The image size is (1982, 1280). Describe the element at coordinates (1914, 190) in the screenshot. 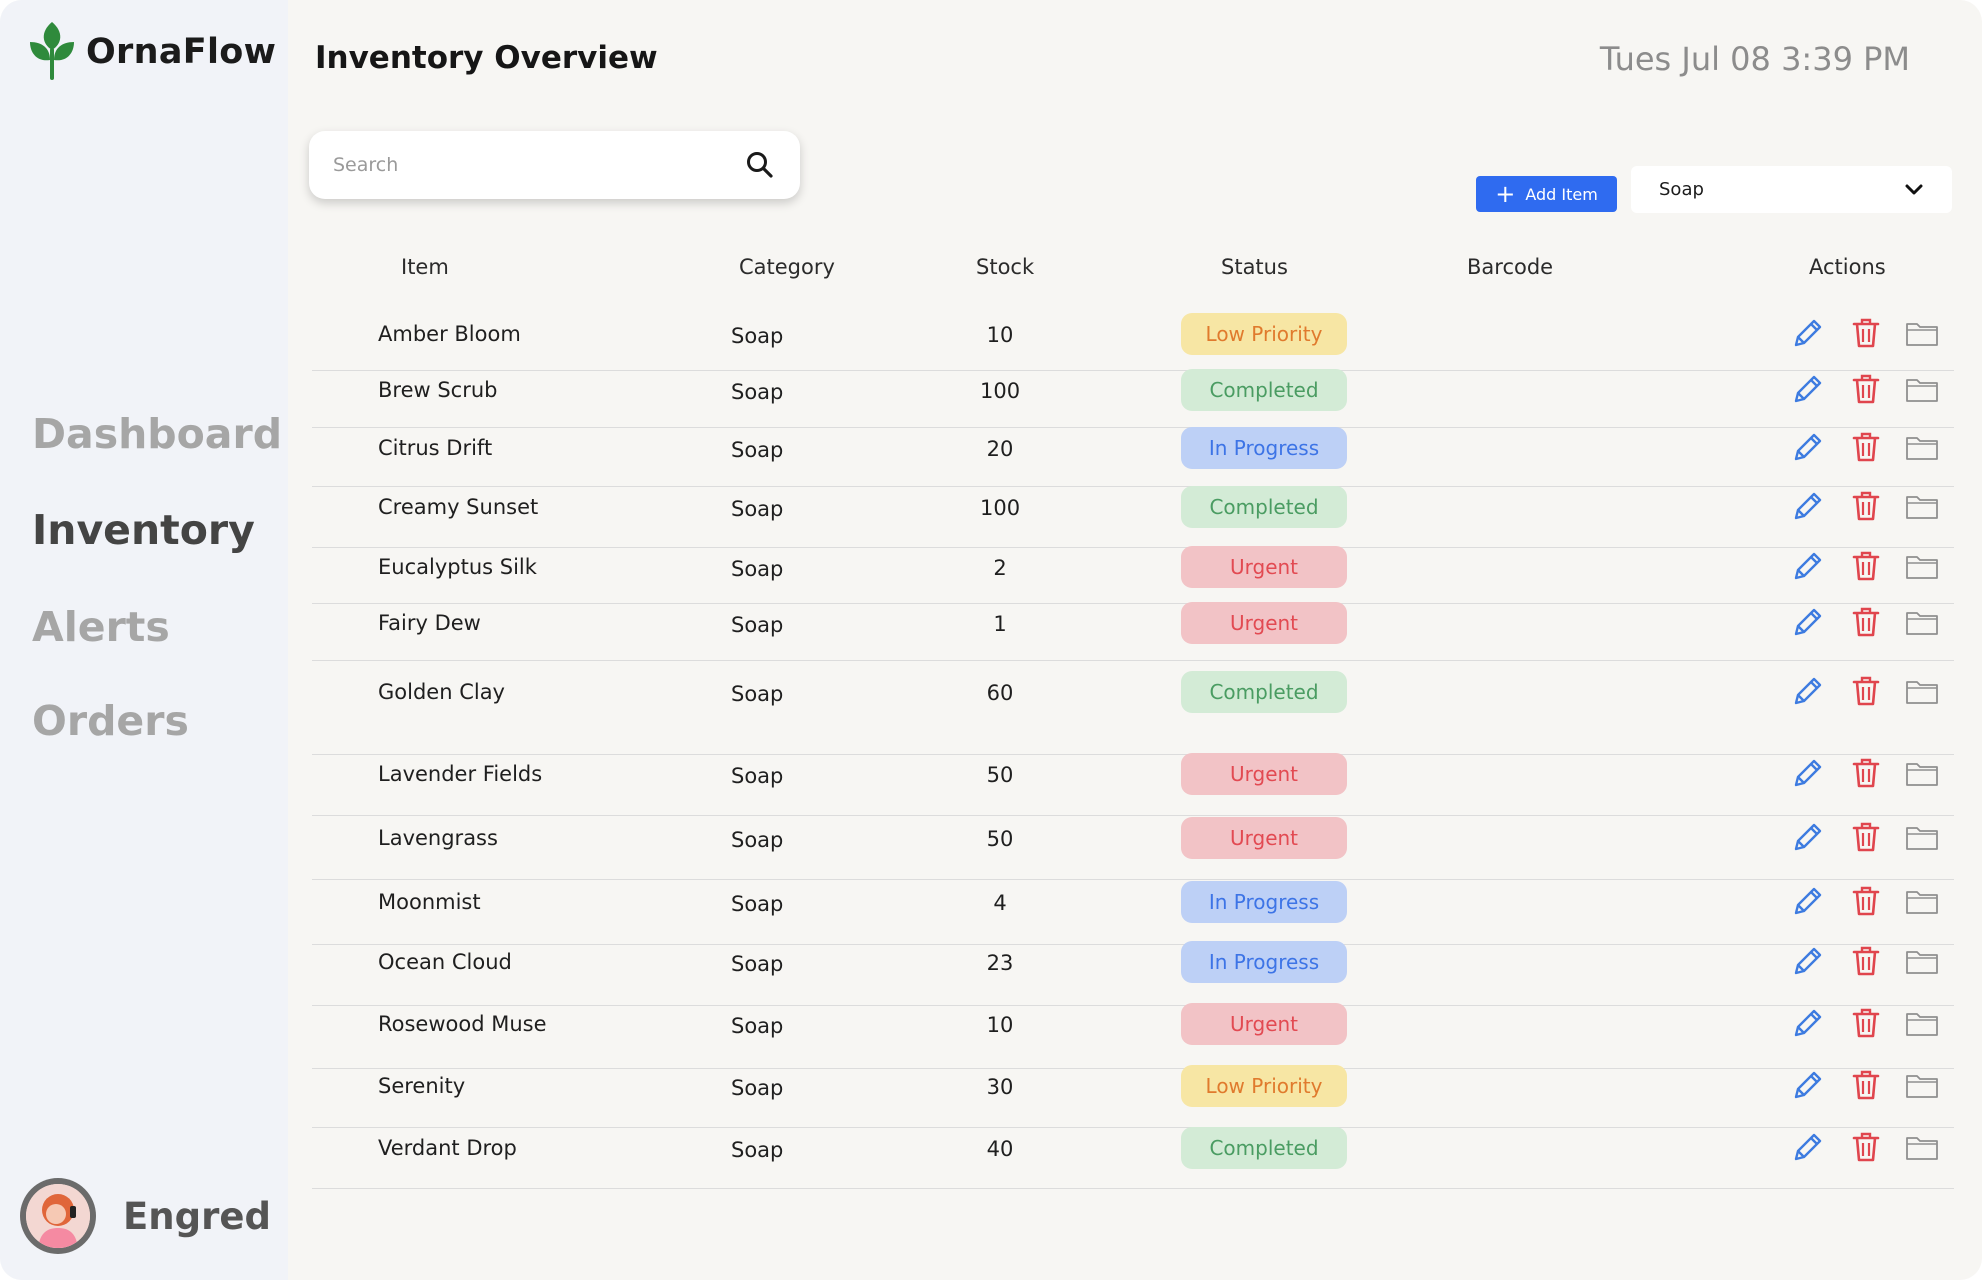

I see `chevron-down-icon` at that location.